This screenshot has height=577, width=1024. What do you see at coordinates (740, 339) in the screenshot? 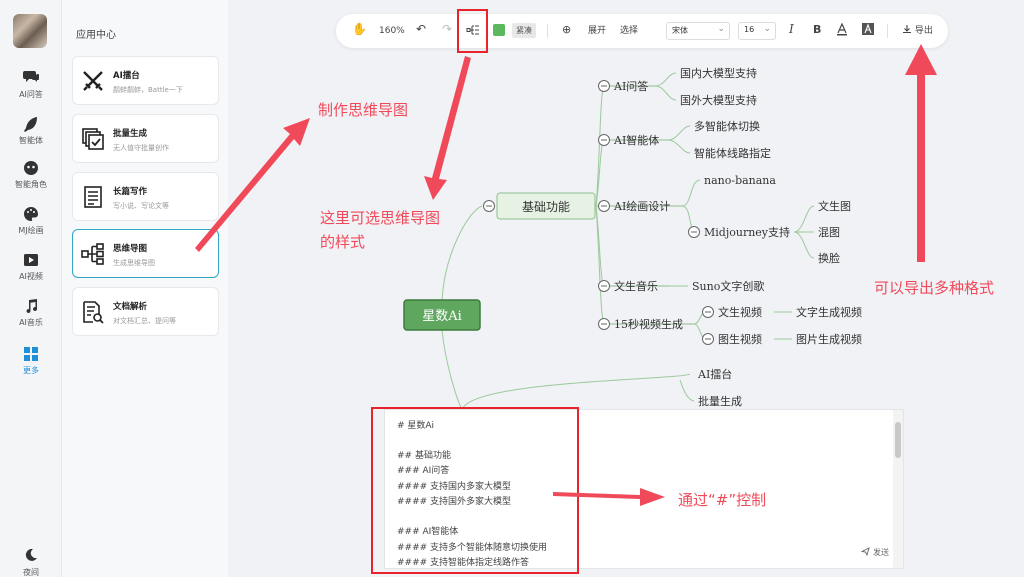
I see `mindmap-node: 图生视频` at bounding box center [740, 339].